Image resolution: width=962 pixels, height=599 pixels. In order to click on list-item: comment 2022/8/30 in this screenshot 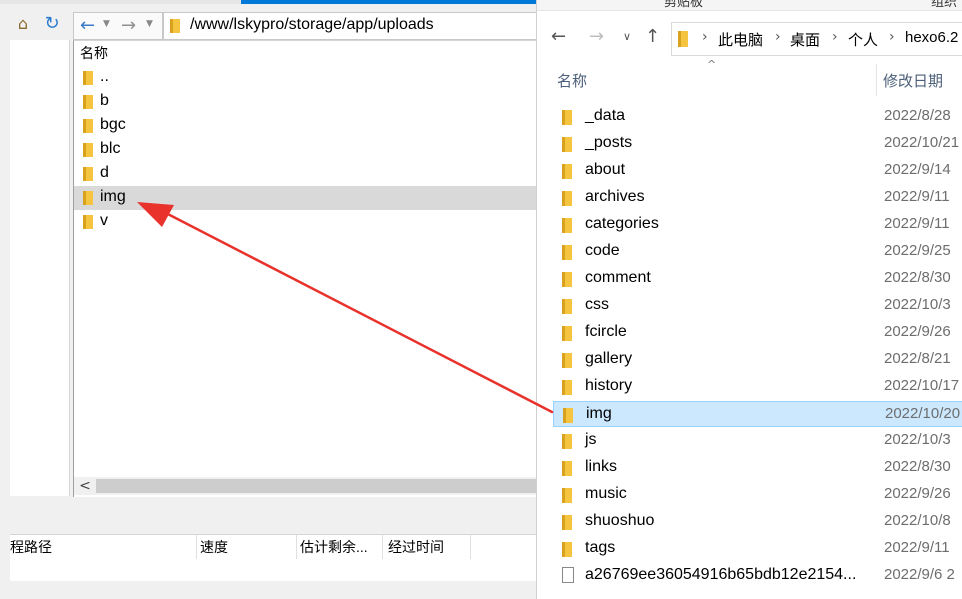, I will do `click(757, 279)`.